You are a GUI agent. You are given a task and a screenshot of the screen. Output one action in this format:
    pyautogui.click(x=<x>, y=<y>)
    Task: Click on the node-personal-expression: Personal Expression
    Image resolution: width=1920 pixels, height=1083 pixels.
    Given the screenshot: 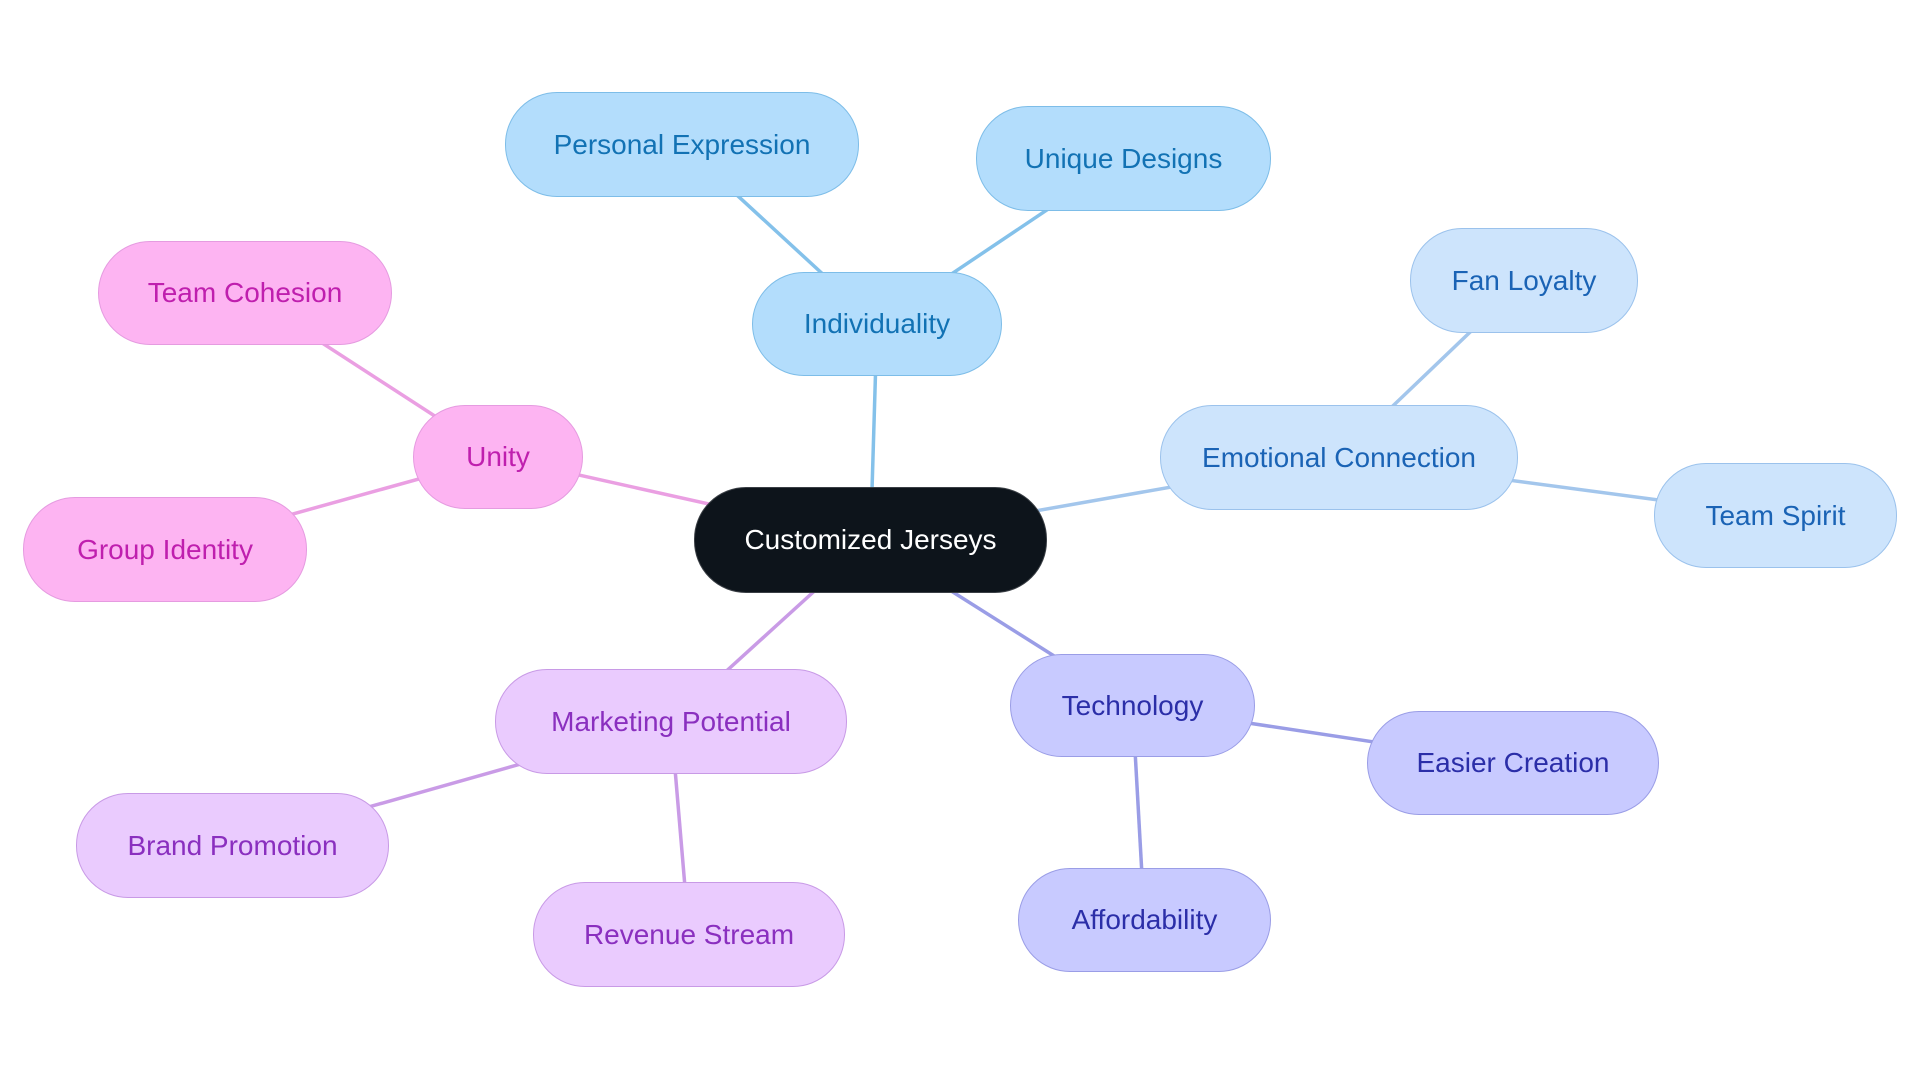 What is the action you would take?
    pyautogui.click(x=682, y=144)
    